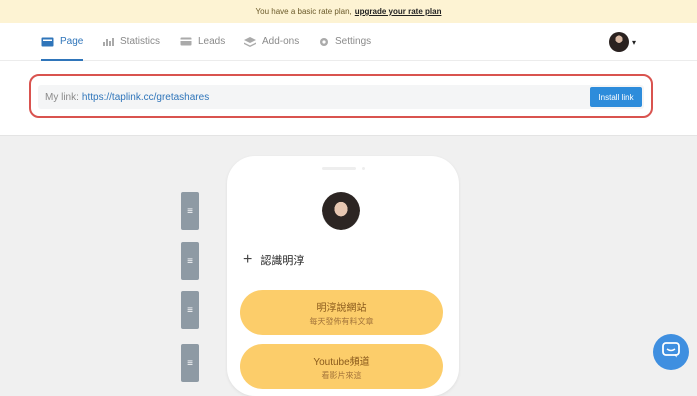 This screenshot has height=396, width=697. I want to click on tab-leads: Leads, so click(202, 41).